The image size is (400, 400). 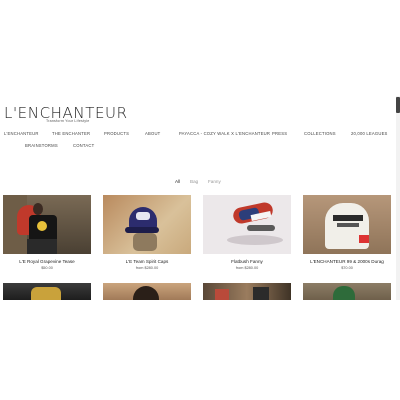 I want to click on nav-item-collections: COLLECTIONS, so click(x=320, y=133).